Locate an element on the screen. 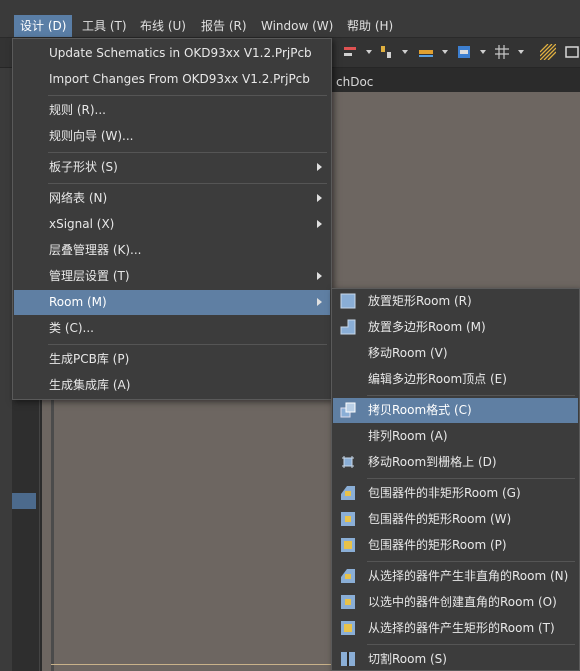 The height and width of the screenshot is (671, 580). menu-item-netlist: 网络表 (N) is located at coordinates (172, 198).